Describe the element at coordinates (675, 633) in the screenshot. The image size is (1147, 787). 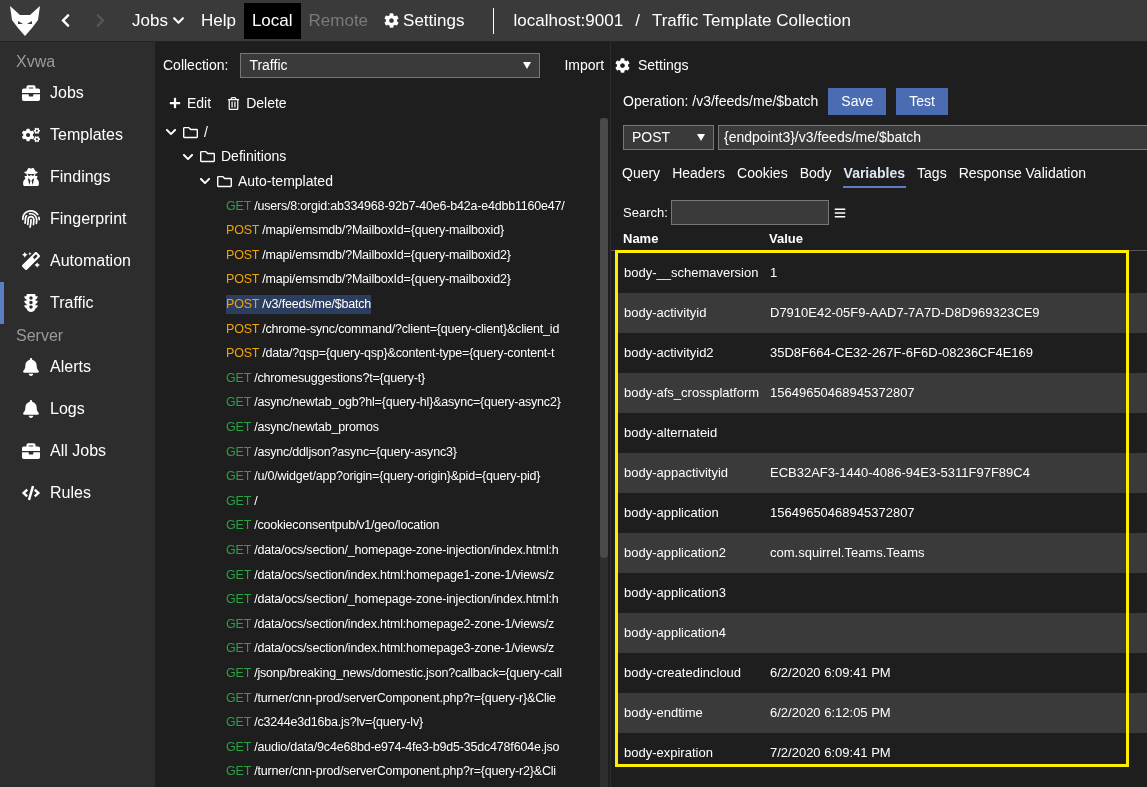
I see `table-cell-text: body-application4` at that location.